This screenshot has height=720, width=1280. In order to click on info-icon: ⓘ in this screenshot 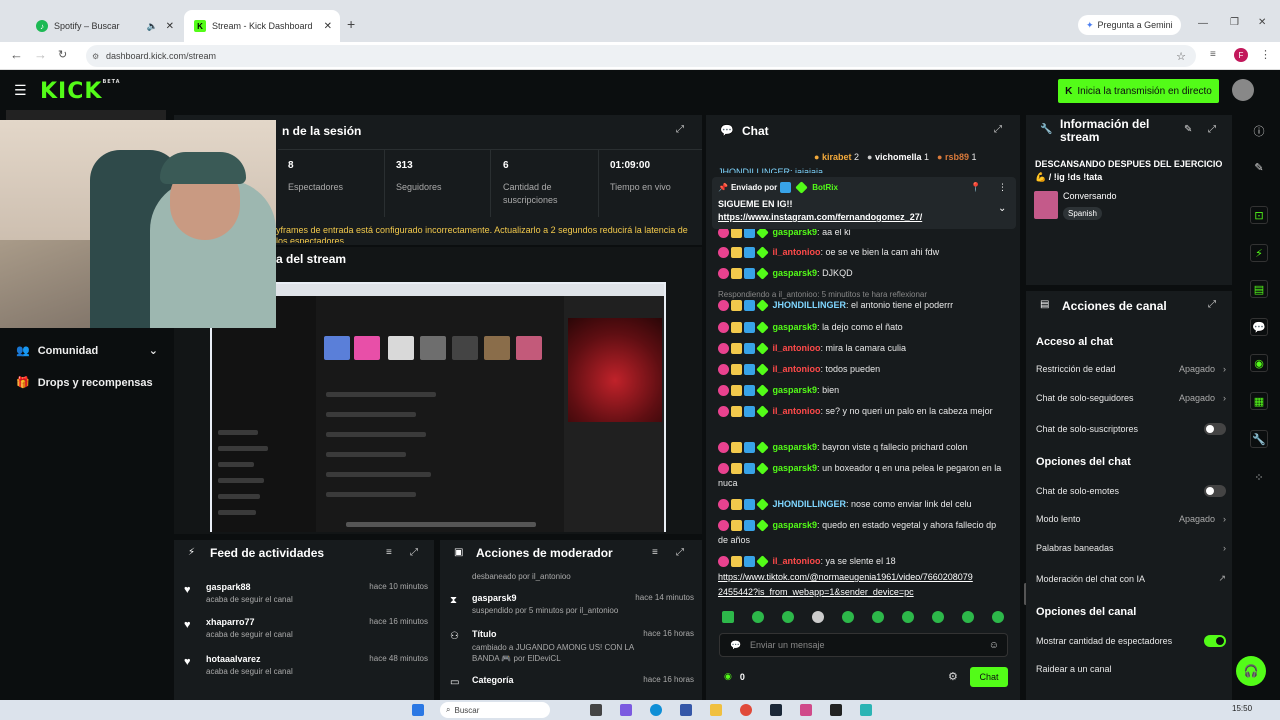, I will do `click(1259, 131)`.